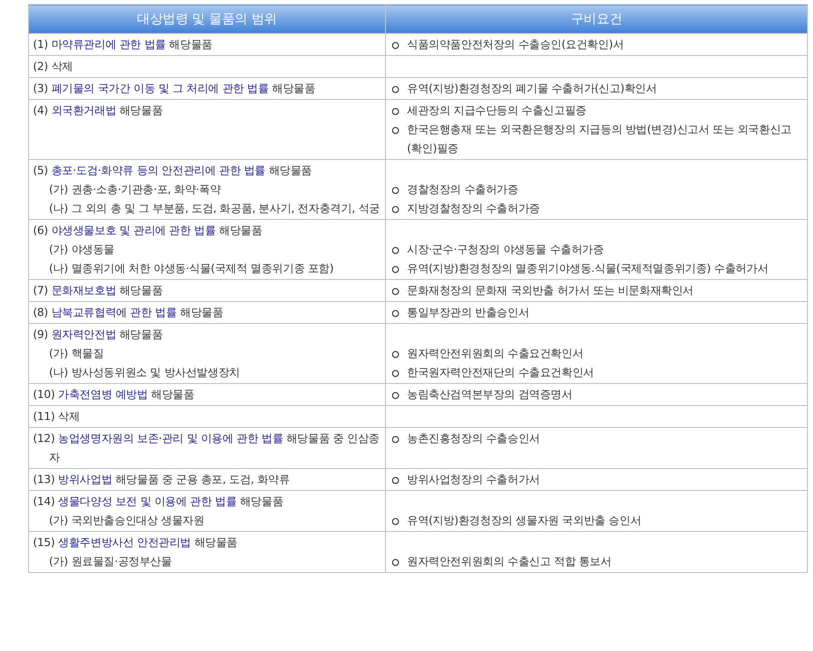  What do you see at coordinates (509, 562) in the screenshot?
I see `requirement-text: 원자력안전위원회의 수출신고 적합 통보서` at bounding box center [509, 562].